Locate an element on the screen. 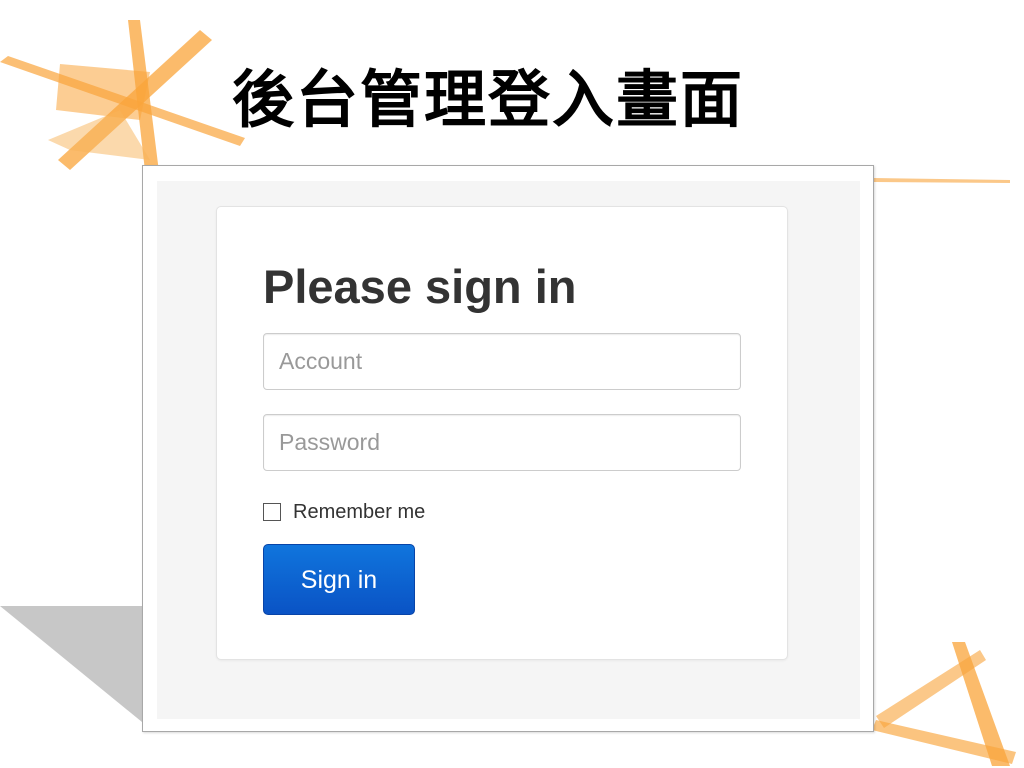 This screenshot has width=1024, height=768. signin-button: Sign in is located at coordinates (339, 579).